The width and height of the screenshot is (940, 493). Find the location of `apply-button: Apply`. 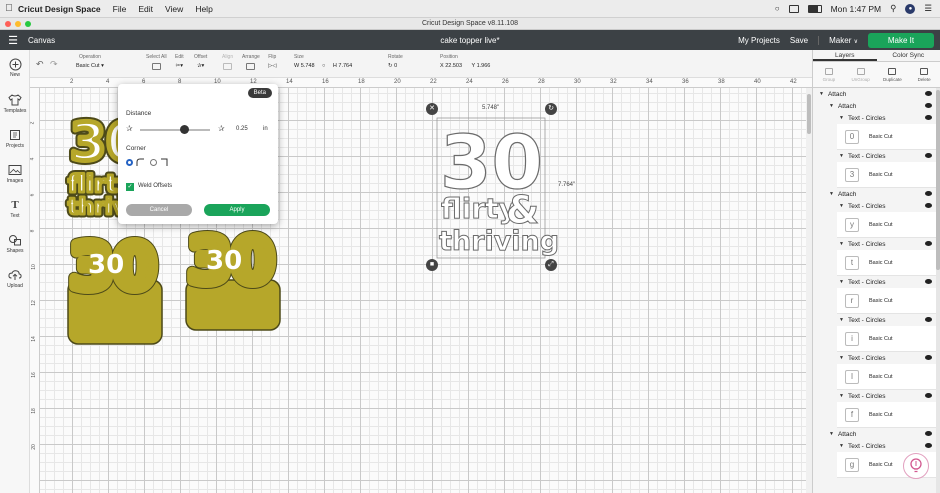

apply-button: Apply is located at coordinates (237, 210).